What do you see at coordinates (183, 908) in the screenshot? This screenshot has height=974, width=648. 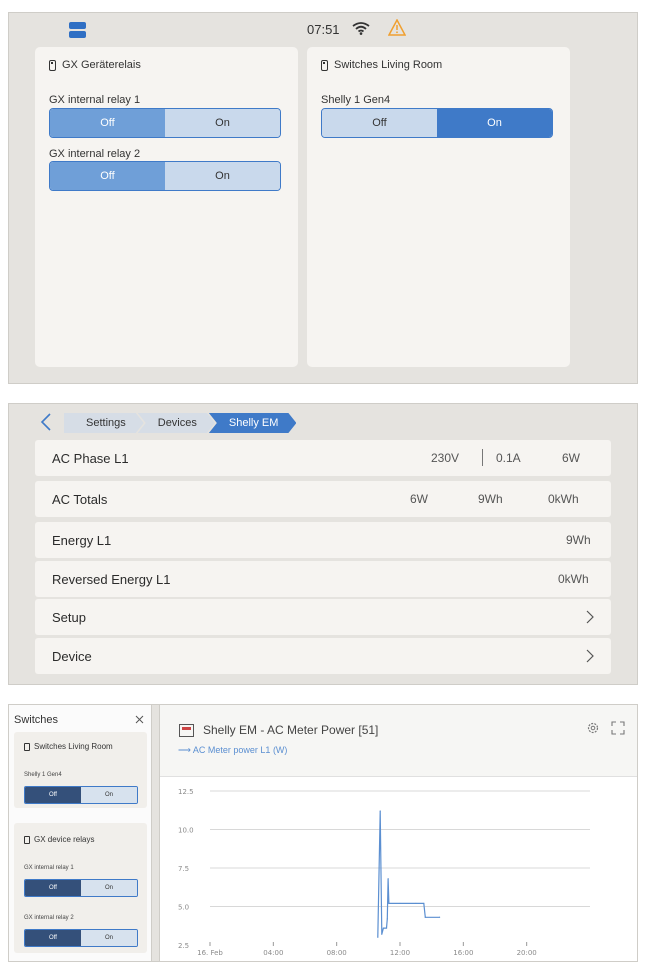 I see `y-tick-label: 5.0` at bounding box center [183, 908].